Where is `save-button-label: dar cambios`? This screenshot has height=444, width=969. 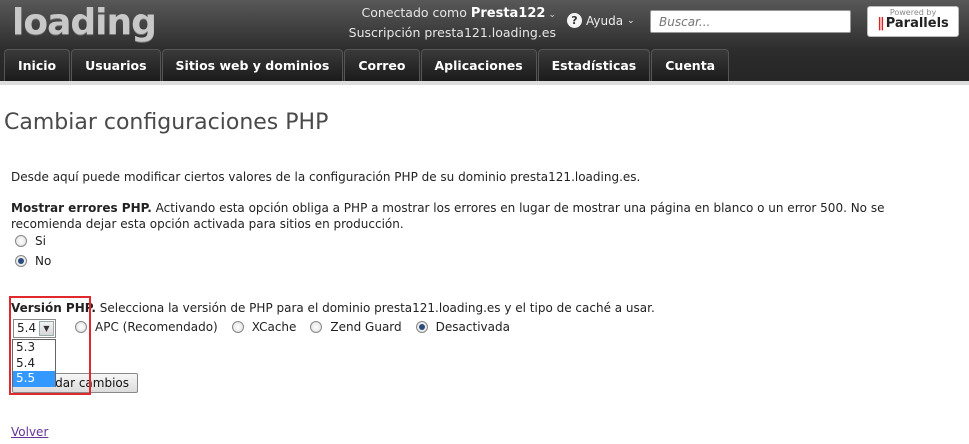 save-button-label: dar cambios is located at coordinates (92, 383).